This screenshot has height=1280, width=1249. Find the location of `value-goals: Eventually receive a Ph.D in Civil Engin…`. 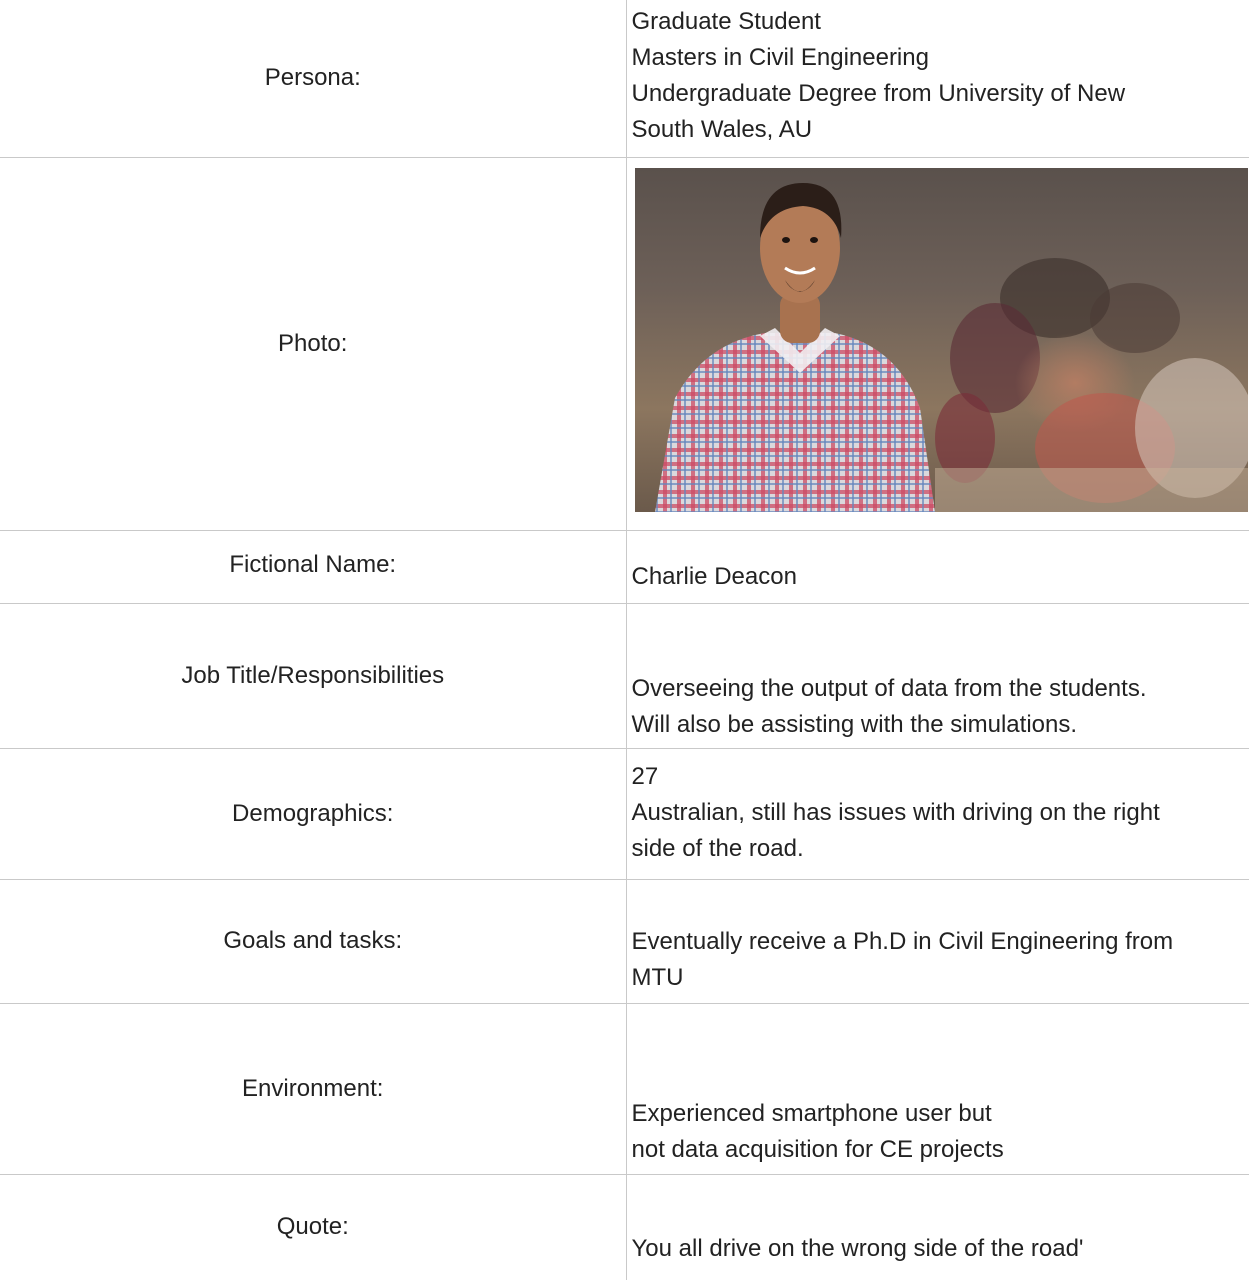

value-goals: Eventually receive a Ph.D in Civil Engin… is located at coordinates (937, 941).